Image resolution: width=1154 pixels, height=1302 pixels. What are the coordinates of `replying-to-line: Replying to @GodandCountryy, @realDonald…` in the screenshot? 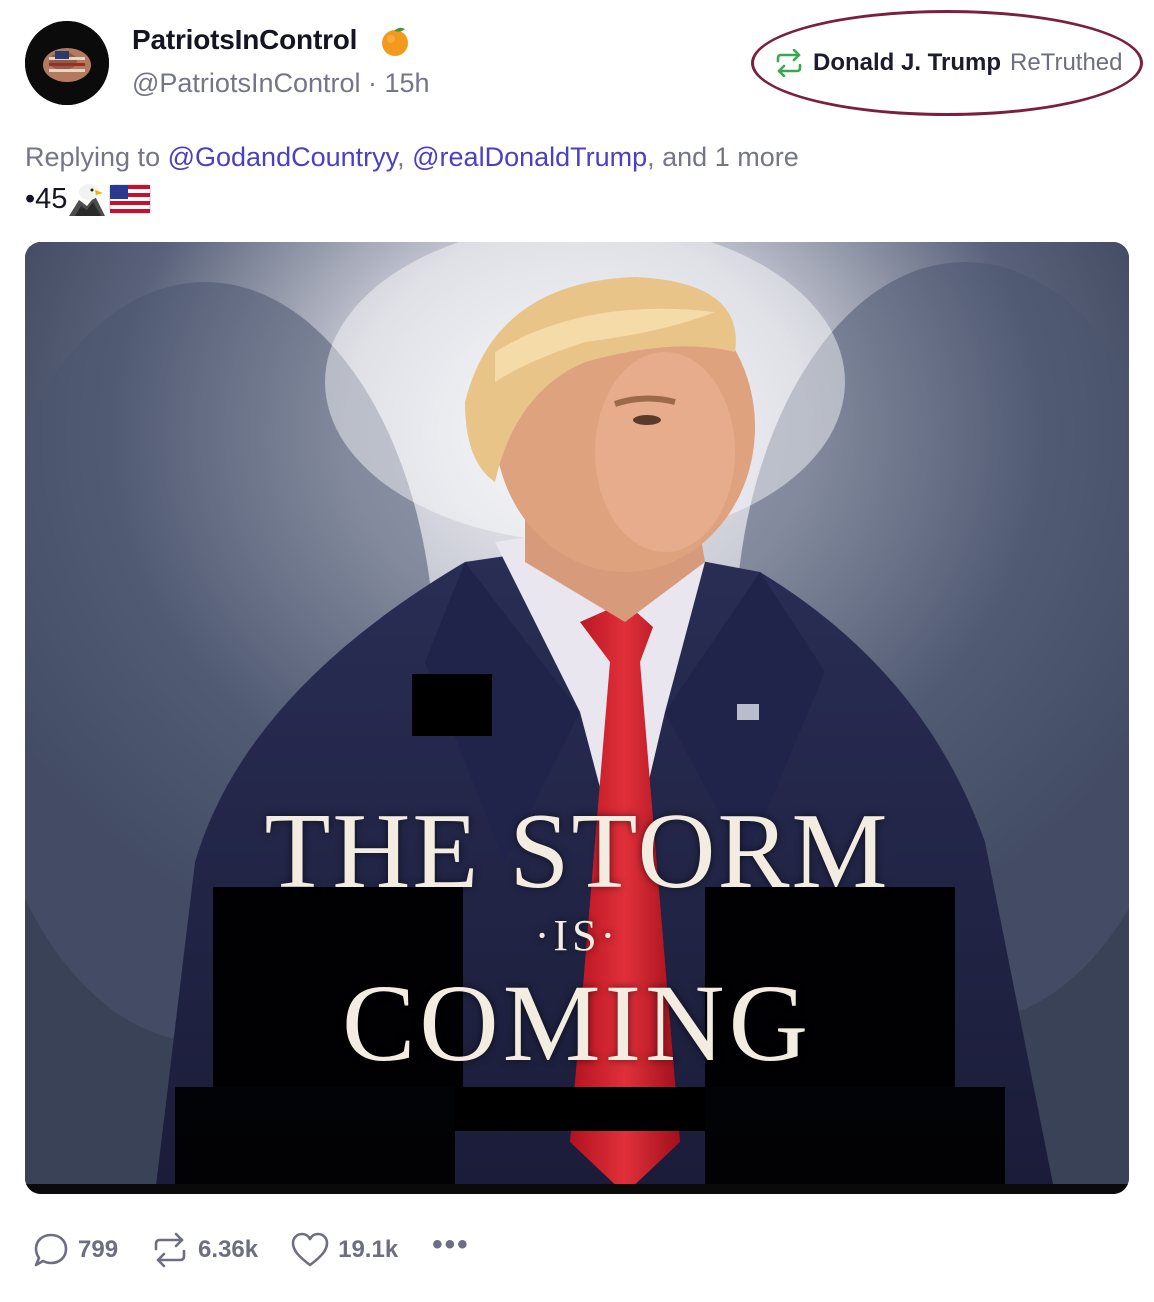 It's located at (412, 157).